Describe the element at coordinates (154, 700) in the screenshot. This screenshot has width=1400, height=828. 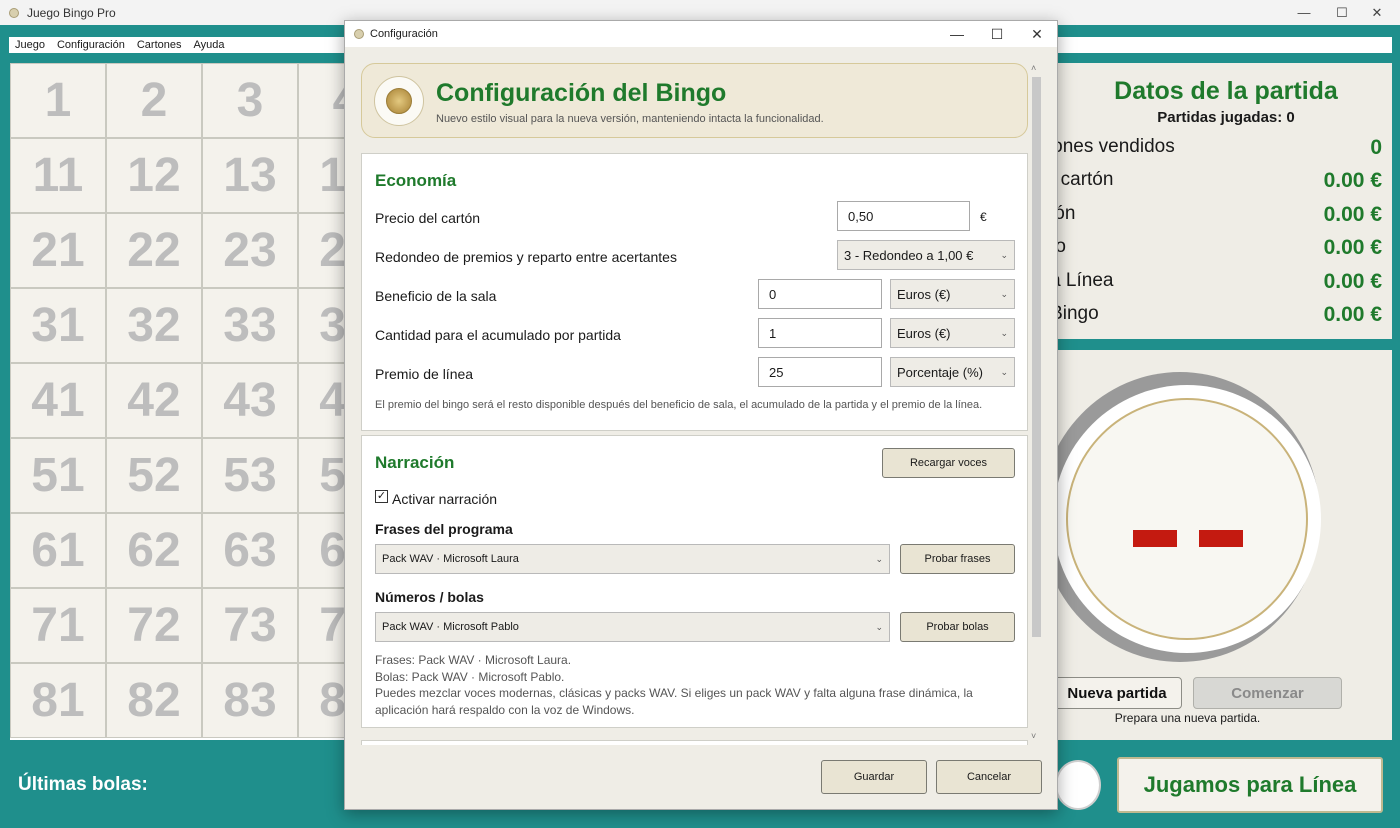
I see `number-cell: 82` at that location.